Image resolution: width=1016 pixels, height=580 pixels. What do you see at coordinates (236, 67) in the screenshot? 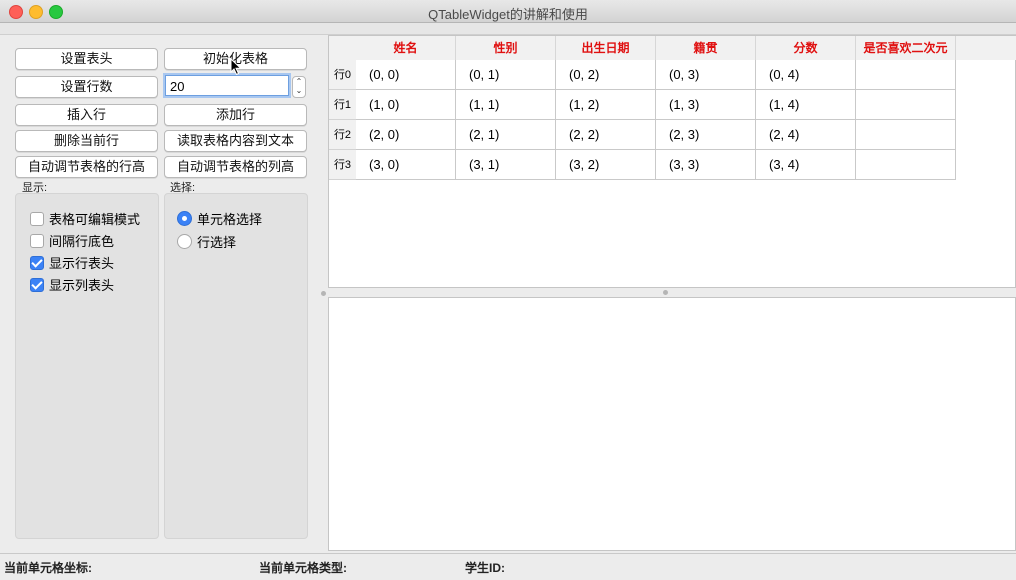
I see `mouse-cursor-icon` at bounding box center [236, 67].